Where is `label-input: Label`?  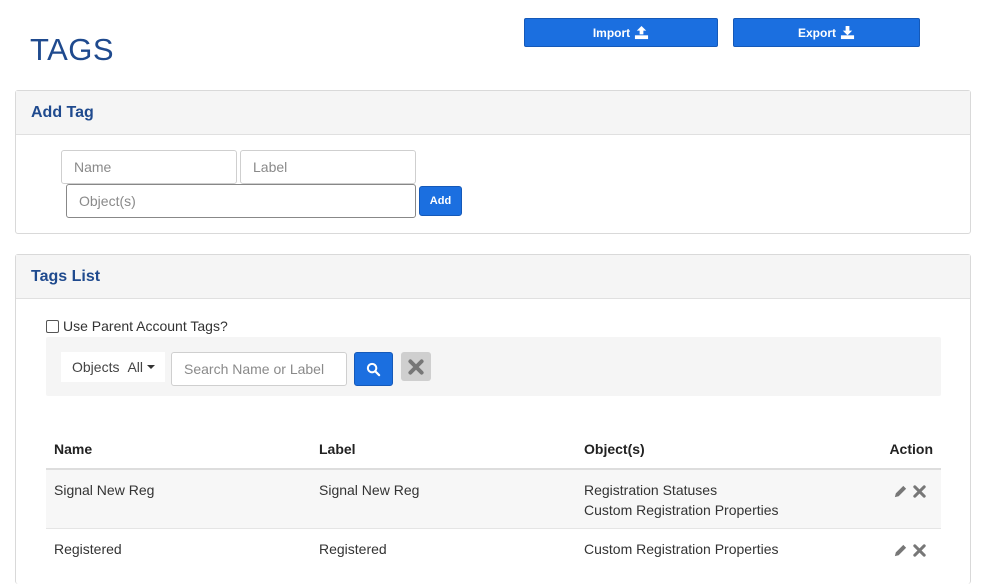
label-input: Label is located at coordinates (328, 167).